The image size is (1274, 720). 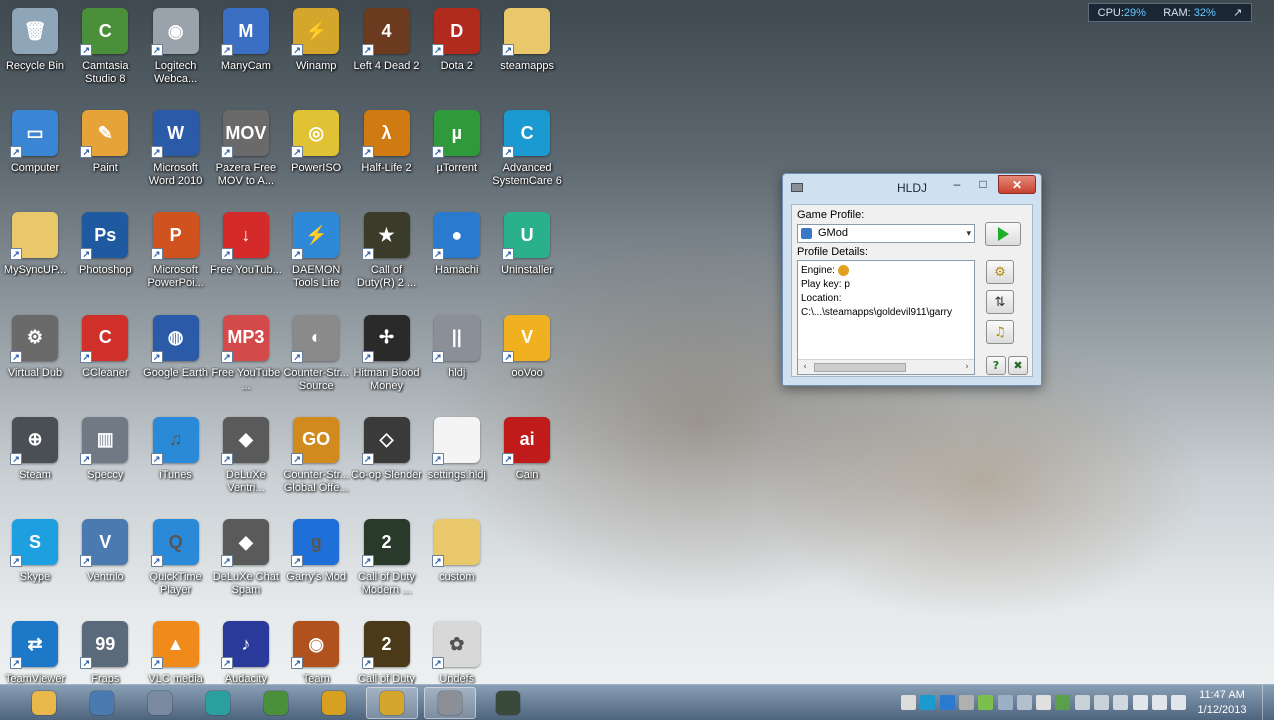 I want to click on desktop-shortcut: Ps ↗ Photoshop, so click(x=105, y=255).